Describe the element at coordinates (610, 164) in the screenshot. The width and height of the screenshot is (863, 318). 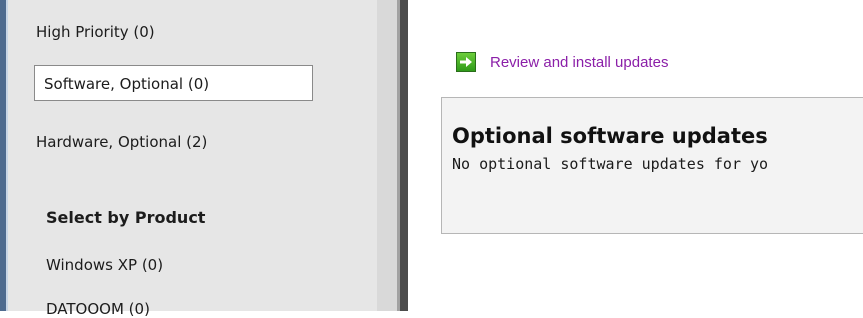
I see `panel-message: No optional software updates for yo` at that location.